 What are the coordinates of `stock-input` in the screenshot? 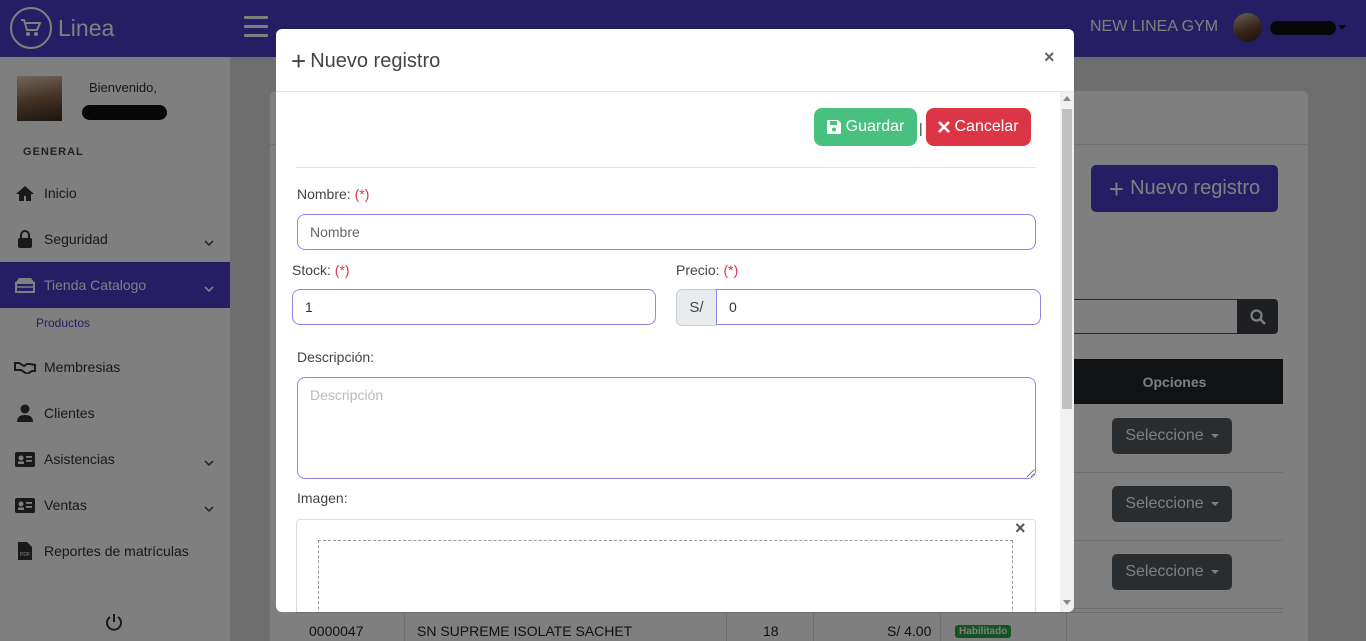 It's located at (474, 307).